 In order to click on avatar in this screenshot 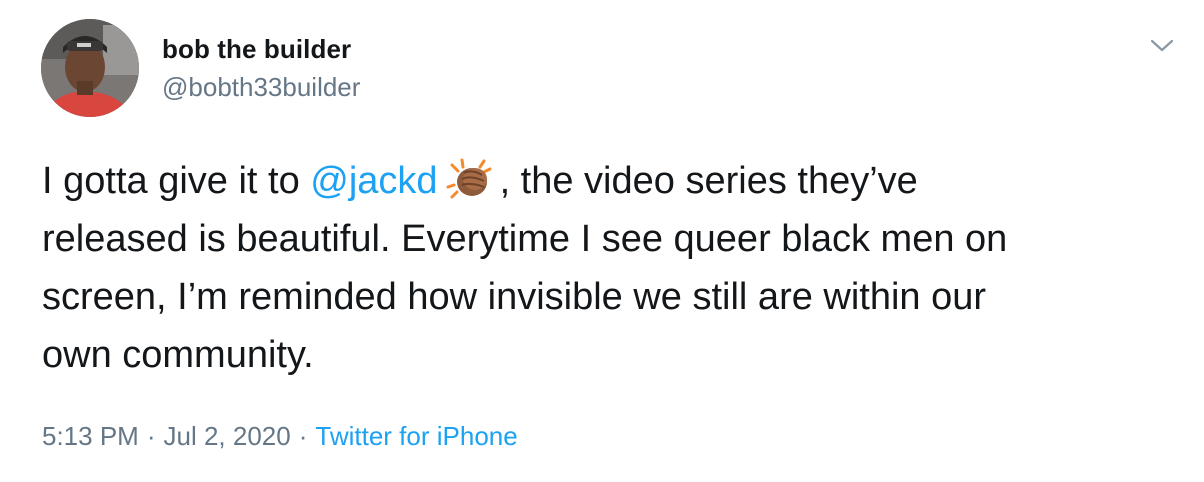, I will do `click(90, 68)`.